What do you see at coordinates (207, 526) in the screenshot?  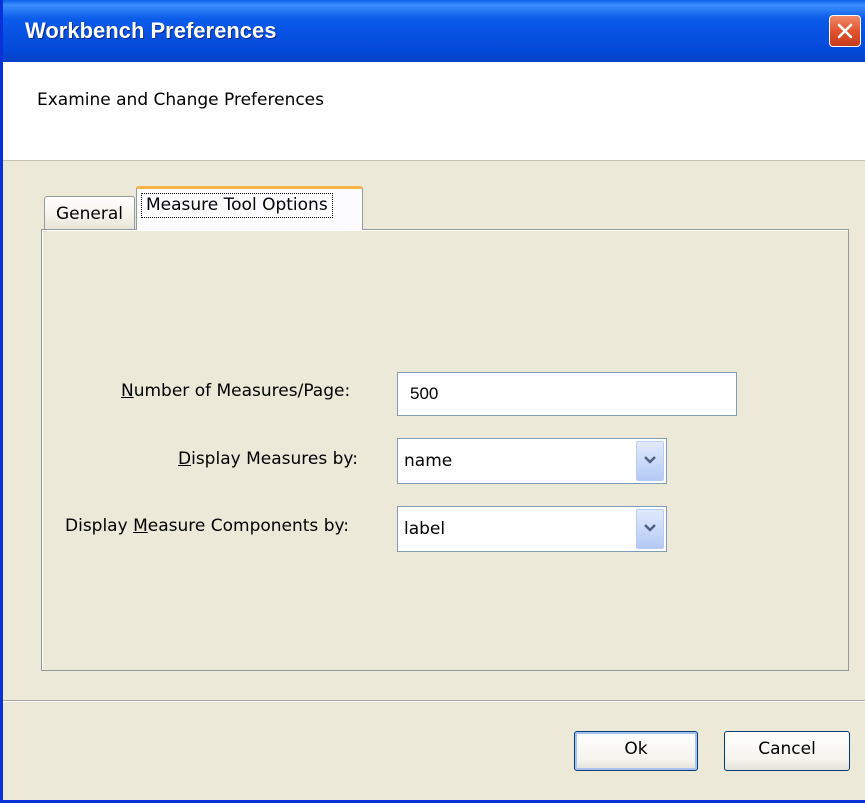 I see `display-components-by-label: Display Measure Components by:` at bounding box center [207, 526].